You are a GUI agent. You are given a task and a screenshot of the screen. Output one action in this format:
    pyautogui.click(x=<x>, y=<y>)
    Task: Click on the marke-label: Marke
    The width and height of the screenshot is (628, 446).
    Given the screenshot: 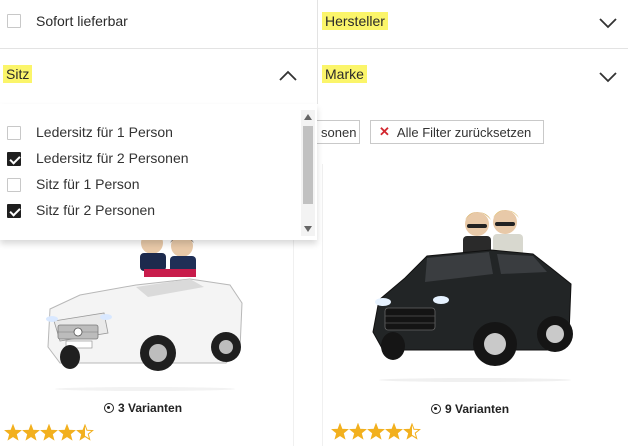 What is the action you would take?
    pyautogui.click(x=344, y=74)
    